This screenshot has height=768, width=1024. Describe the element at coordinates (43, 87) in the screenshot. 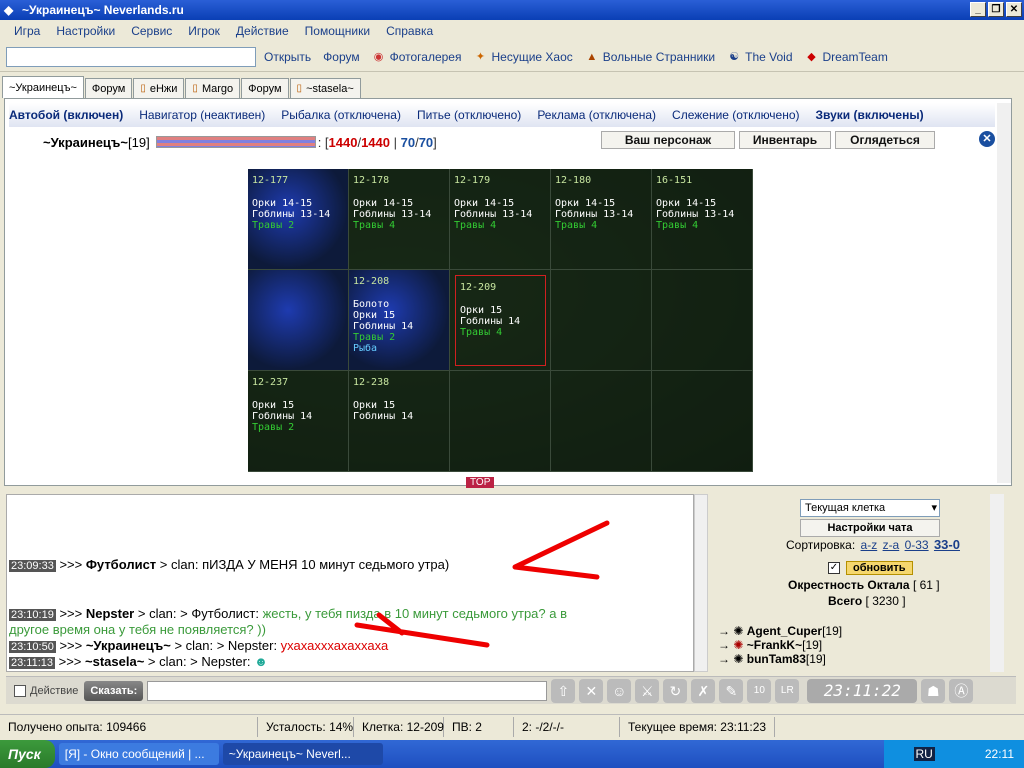

I see `tab-character: ~Украинецъ~` at that location.